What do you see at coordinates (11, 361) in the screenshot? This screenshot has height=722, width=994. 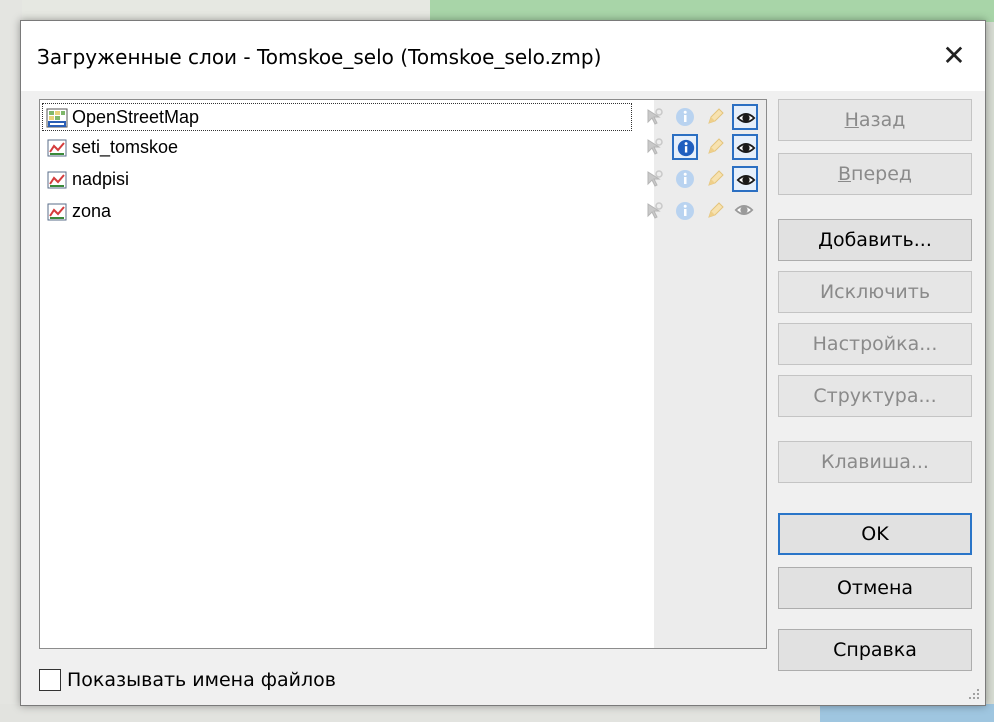 I see `map-background-left` at bounding box center [11, 361].